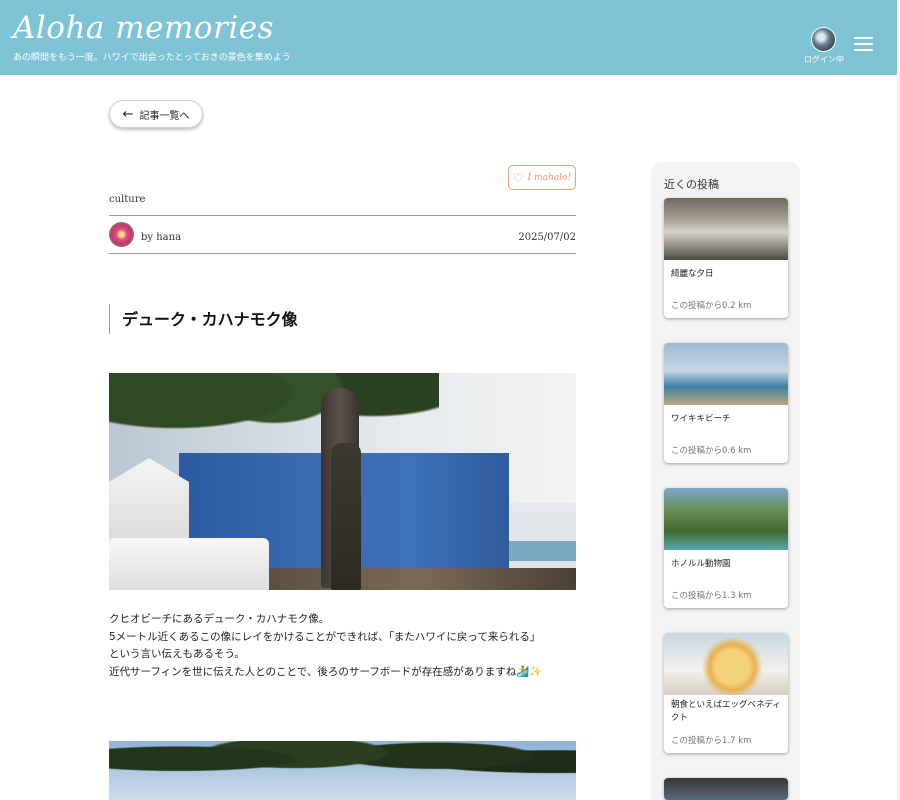 The height and width of the screenshot is (800, 900). I want to click on post-category: culture, so click(127, 199).